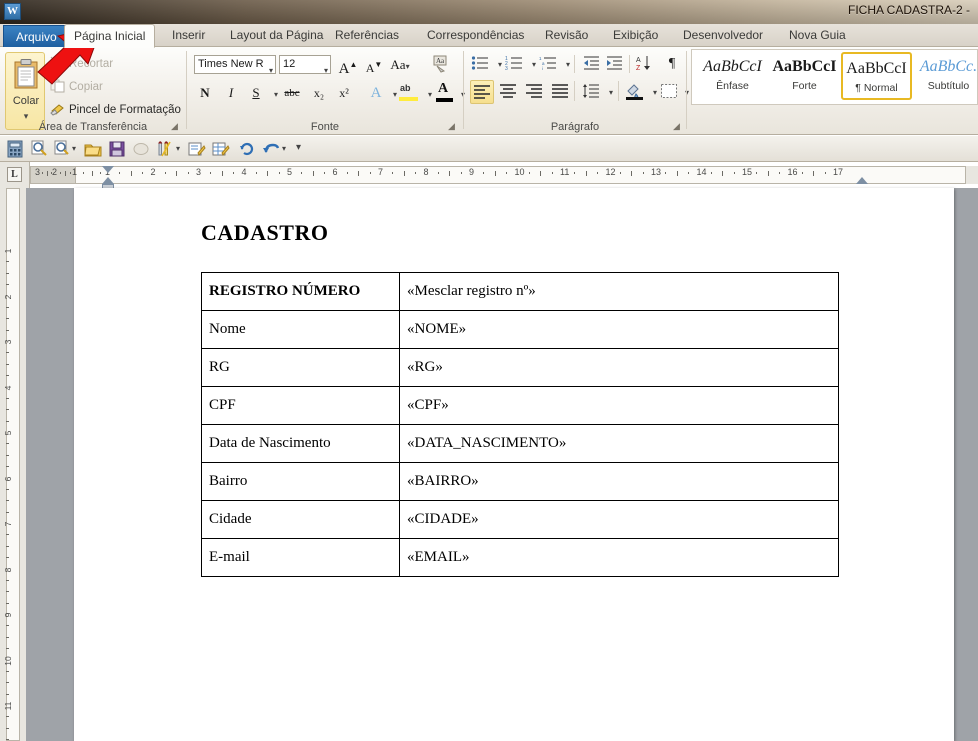  I want to click on table-row: Bairro «BAIRRO», so click(520, 481).